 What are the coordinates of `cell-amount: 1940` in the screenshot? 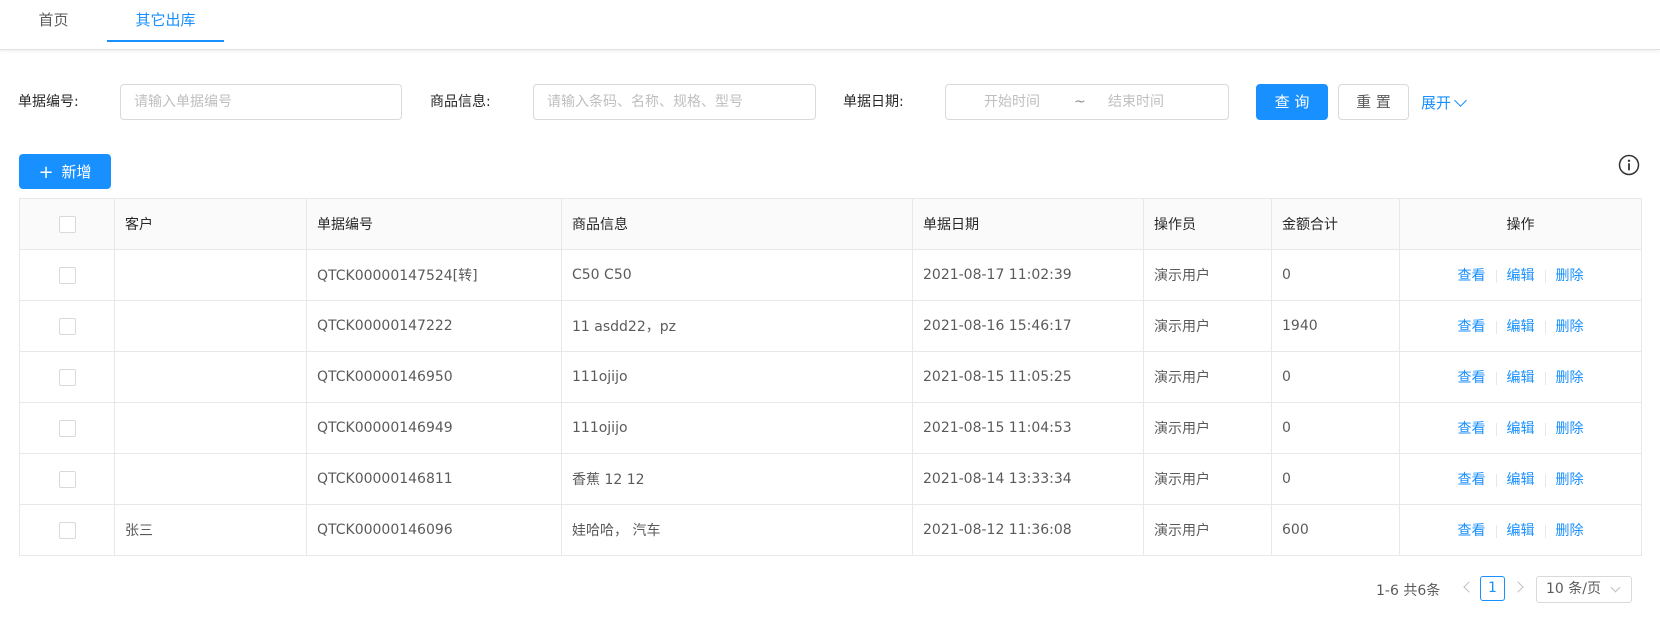 It's located at (1335, 326).